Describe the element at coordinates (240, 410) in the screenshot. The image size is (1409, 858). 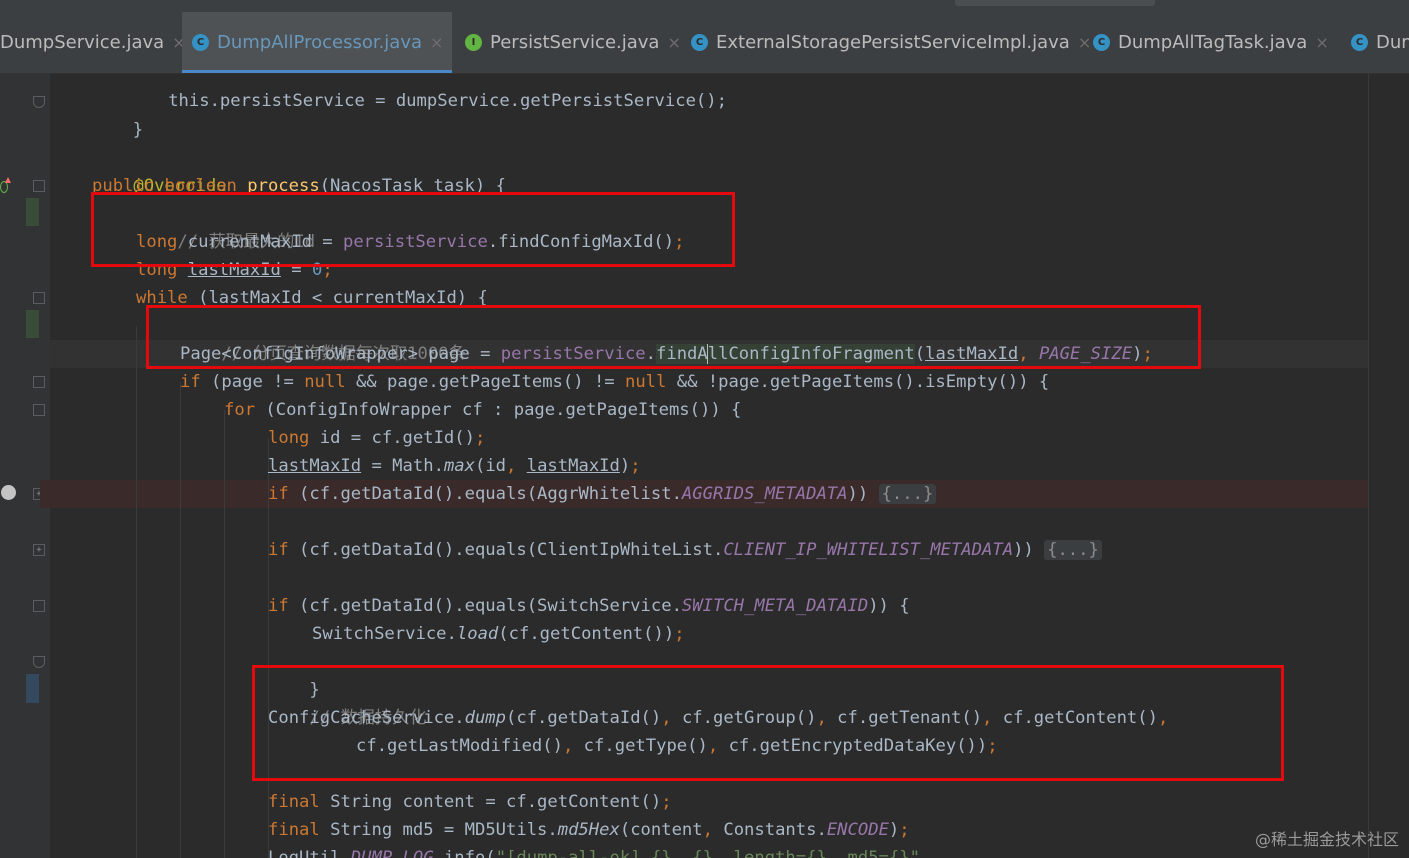
I see `keyword: for` at that location.